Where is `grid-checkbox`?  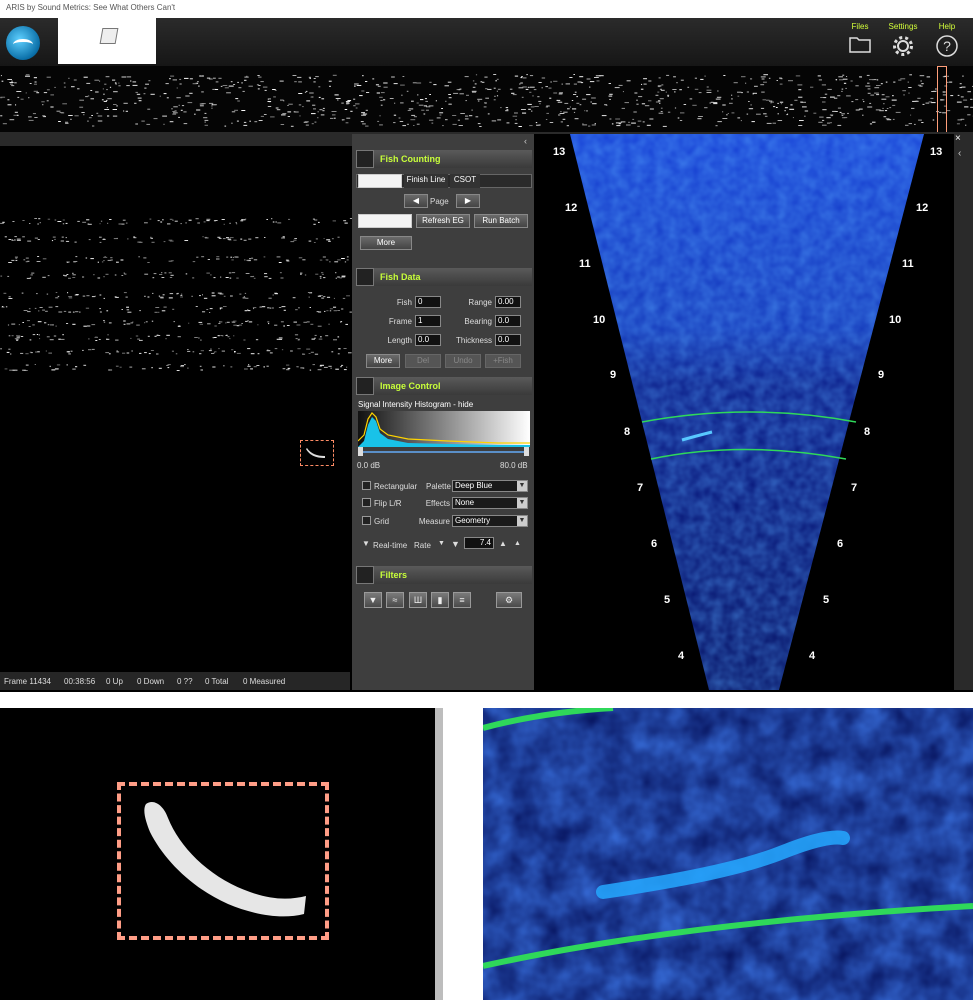 grid-checkbox is located at coordinates (366, 520).